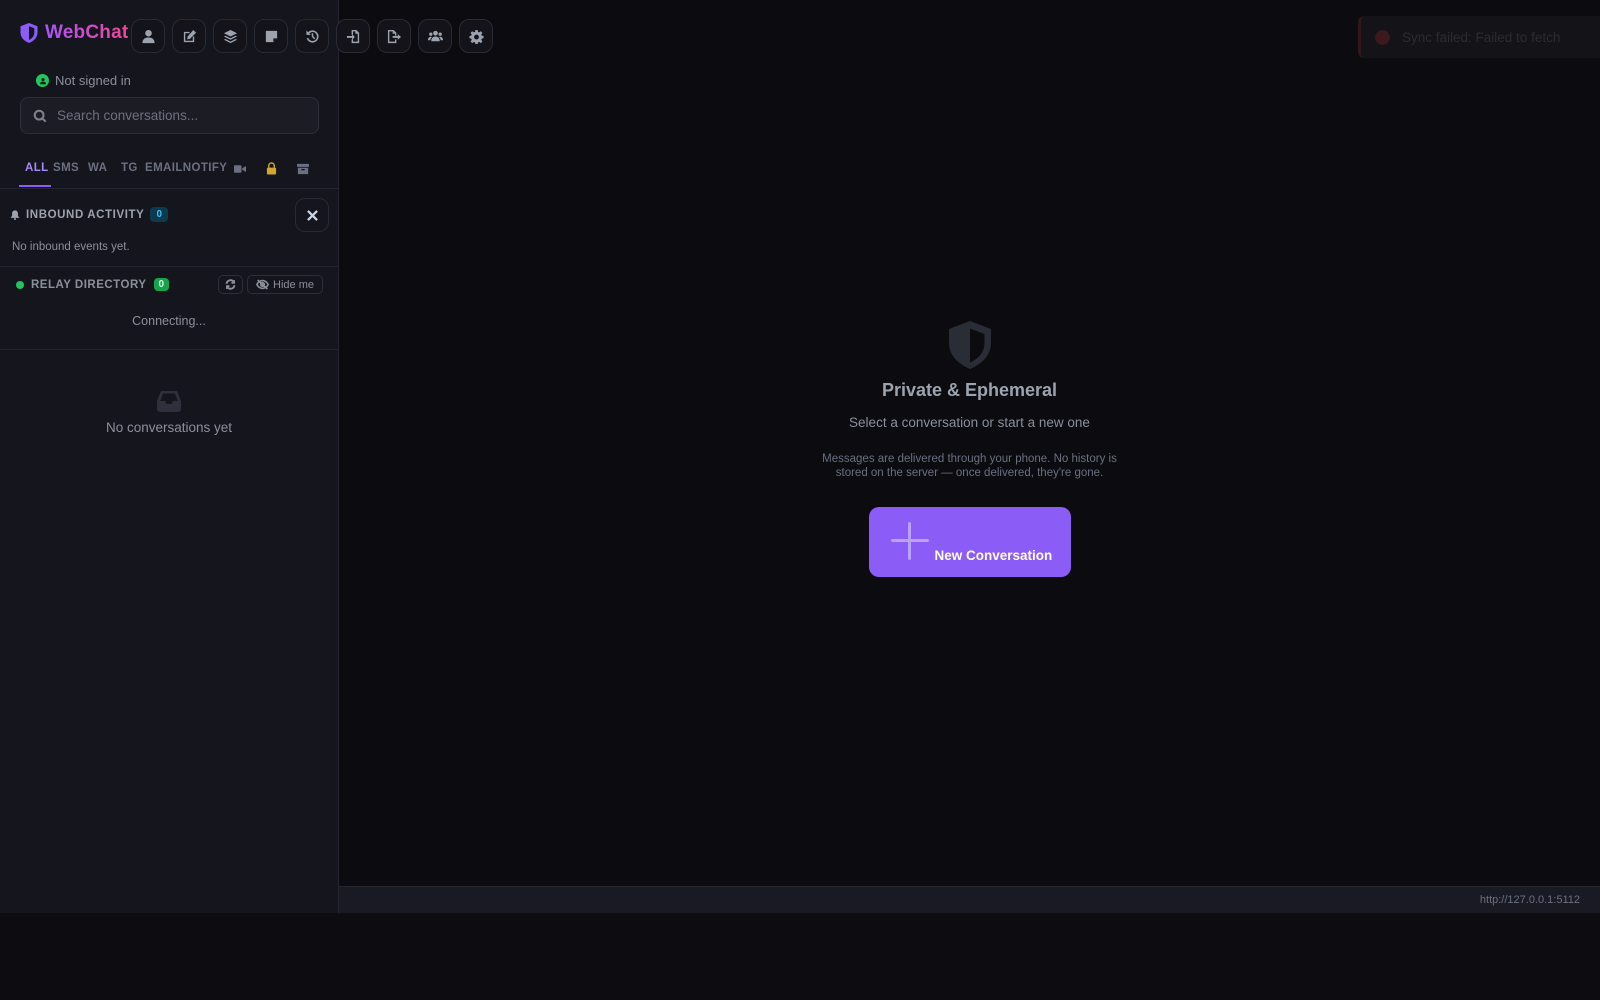 The image size is (1600, 1000). I want to click on inbox-icon, so click(169, 401).